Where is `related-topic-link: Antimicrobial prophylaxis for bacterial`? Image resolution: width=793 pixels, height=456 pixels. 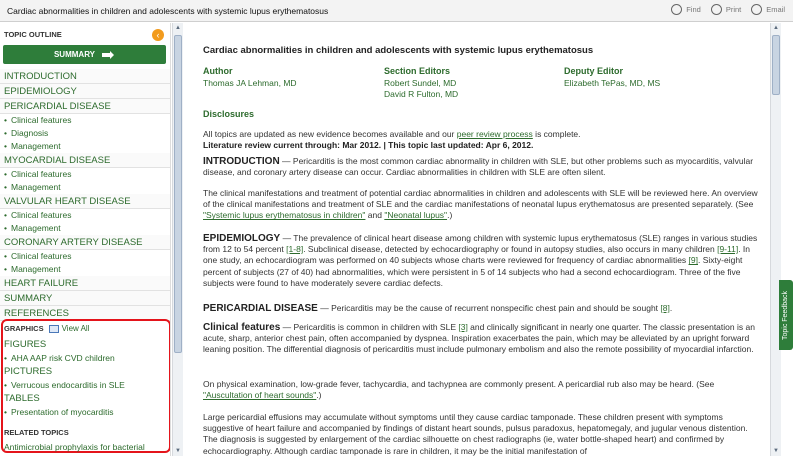 related-topic-link: Antimicrobial prophylaxis for bacterial is located at coordinates (74, 447).